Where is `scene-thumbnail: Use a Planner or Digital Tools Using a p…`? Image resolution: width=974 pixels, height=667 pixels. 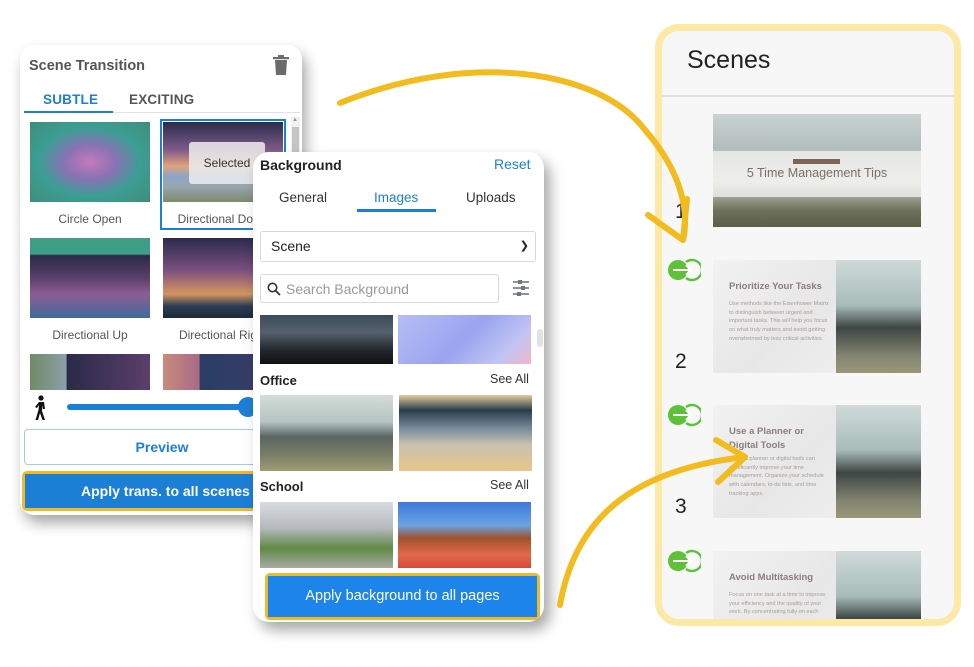
scene-thumbnail: Use a Planner or Digital Tools Using a p… is located at coordinates (817, 461).